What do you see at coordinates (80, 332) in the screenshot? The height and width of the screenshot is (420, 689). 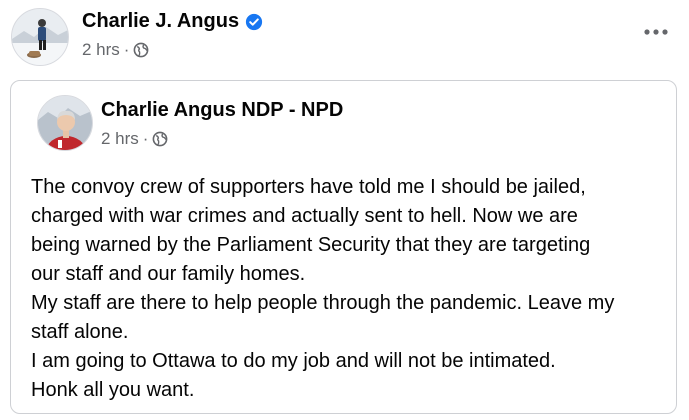 I see `post-text-line: staff alone.` at bounding box center [80, 332].